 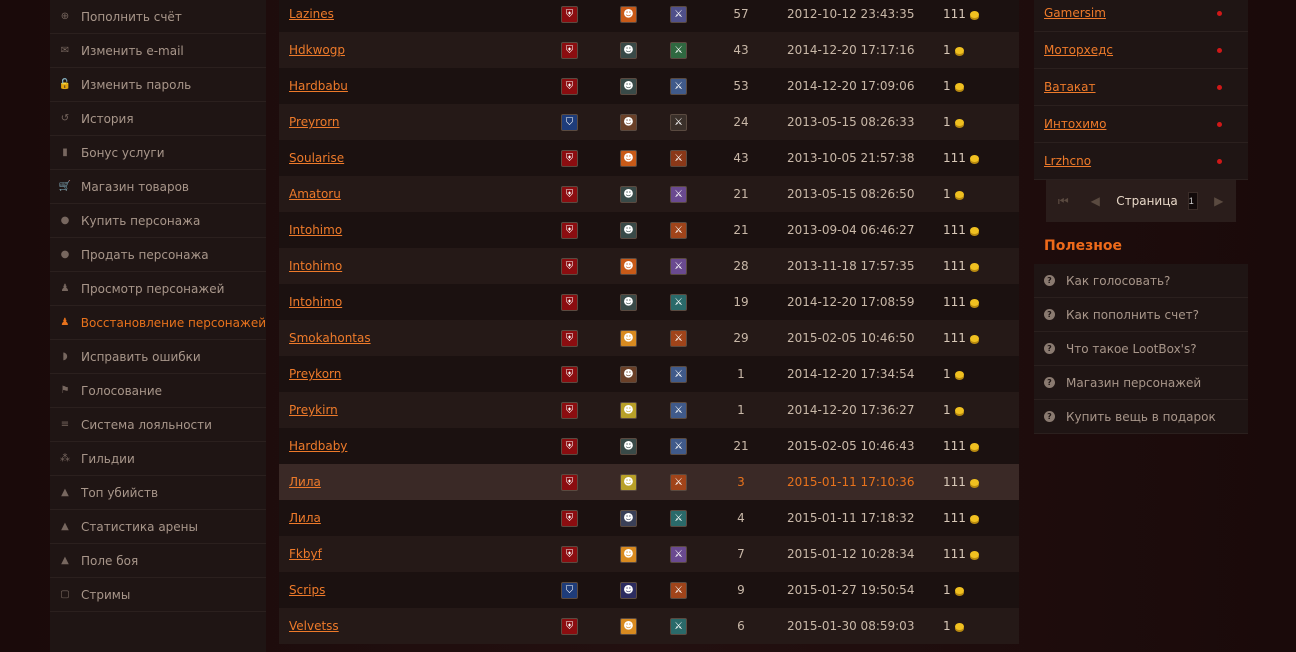 What do you see at coordinates (741, 410) in the screenshot?
I see `character-level: 1` at bounding box center [741, 410].